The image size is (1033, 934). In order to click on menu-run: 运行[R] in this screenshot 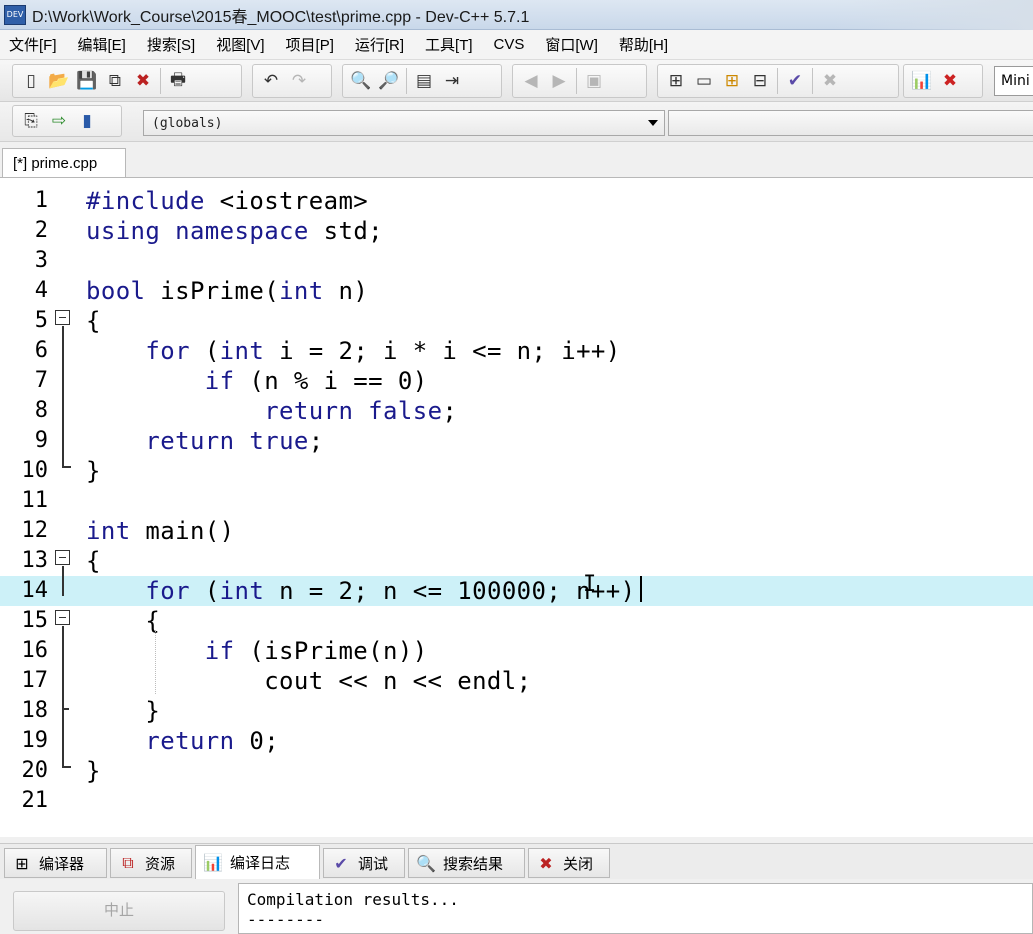, I will do `click(379, 44)`.